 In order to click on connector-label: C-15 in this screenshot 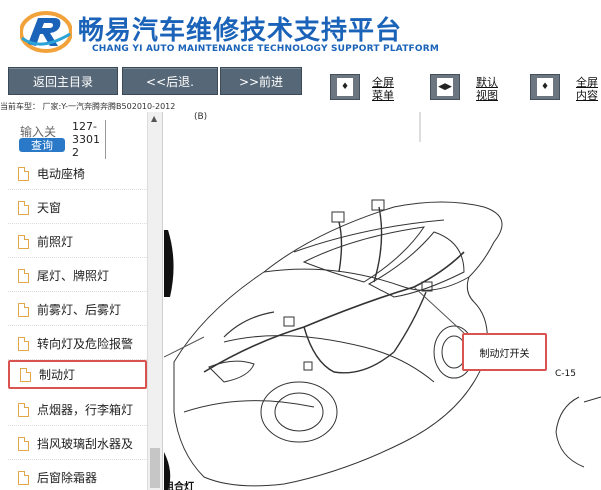, I will do `click(565, 374)`.